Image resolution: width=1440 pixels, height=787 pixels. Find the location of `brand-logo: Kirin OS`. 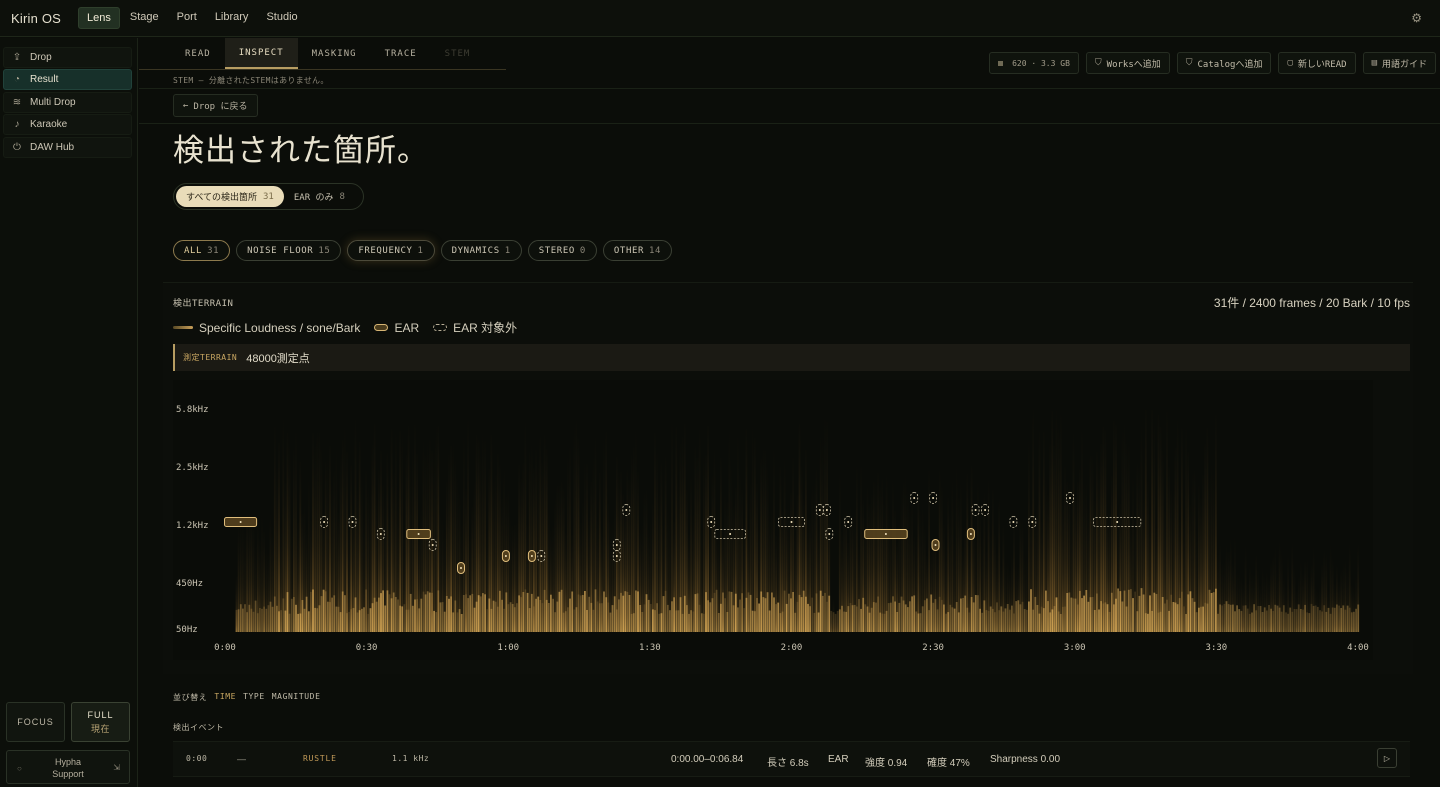

brand-logo: Kirin OS is located at coordinates (36, 18).